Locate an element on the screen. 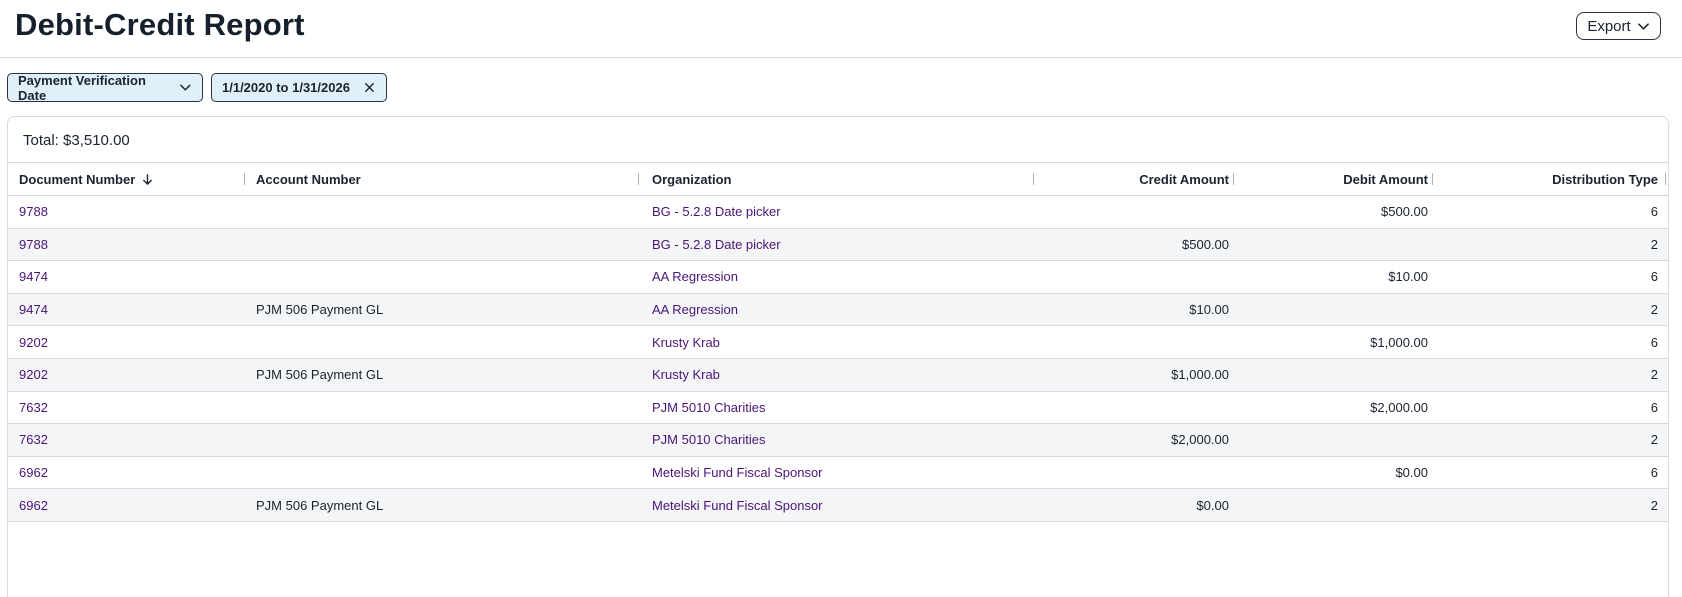 The image size is (1682, 597). column-header-label: Distribution Type is located at coordinates (1605, 179).